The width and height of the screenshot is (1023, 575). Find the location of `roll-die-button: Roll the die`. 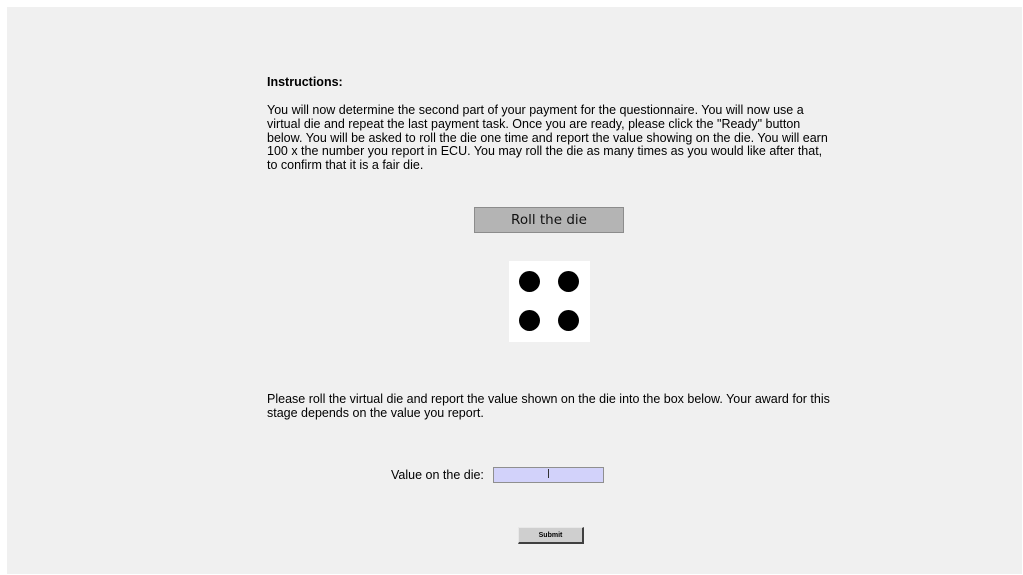

roll-die-button: Roll the die is located at coordinates (549, 220).